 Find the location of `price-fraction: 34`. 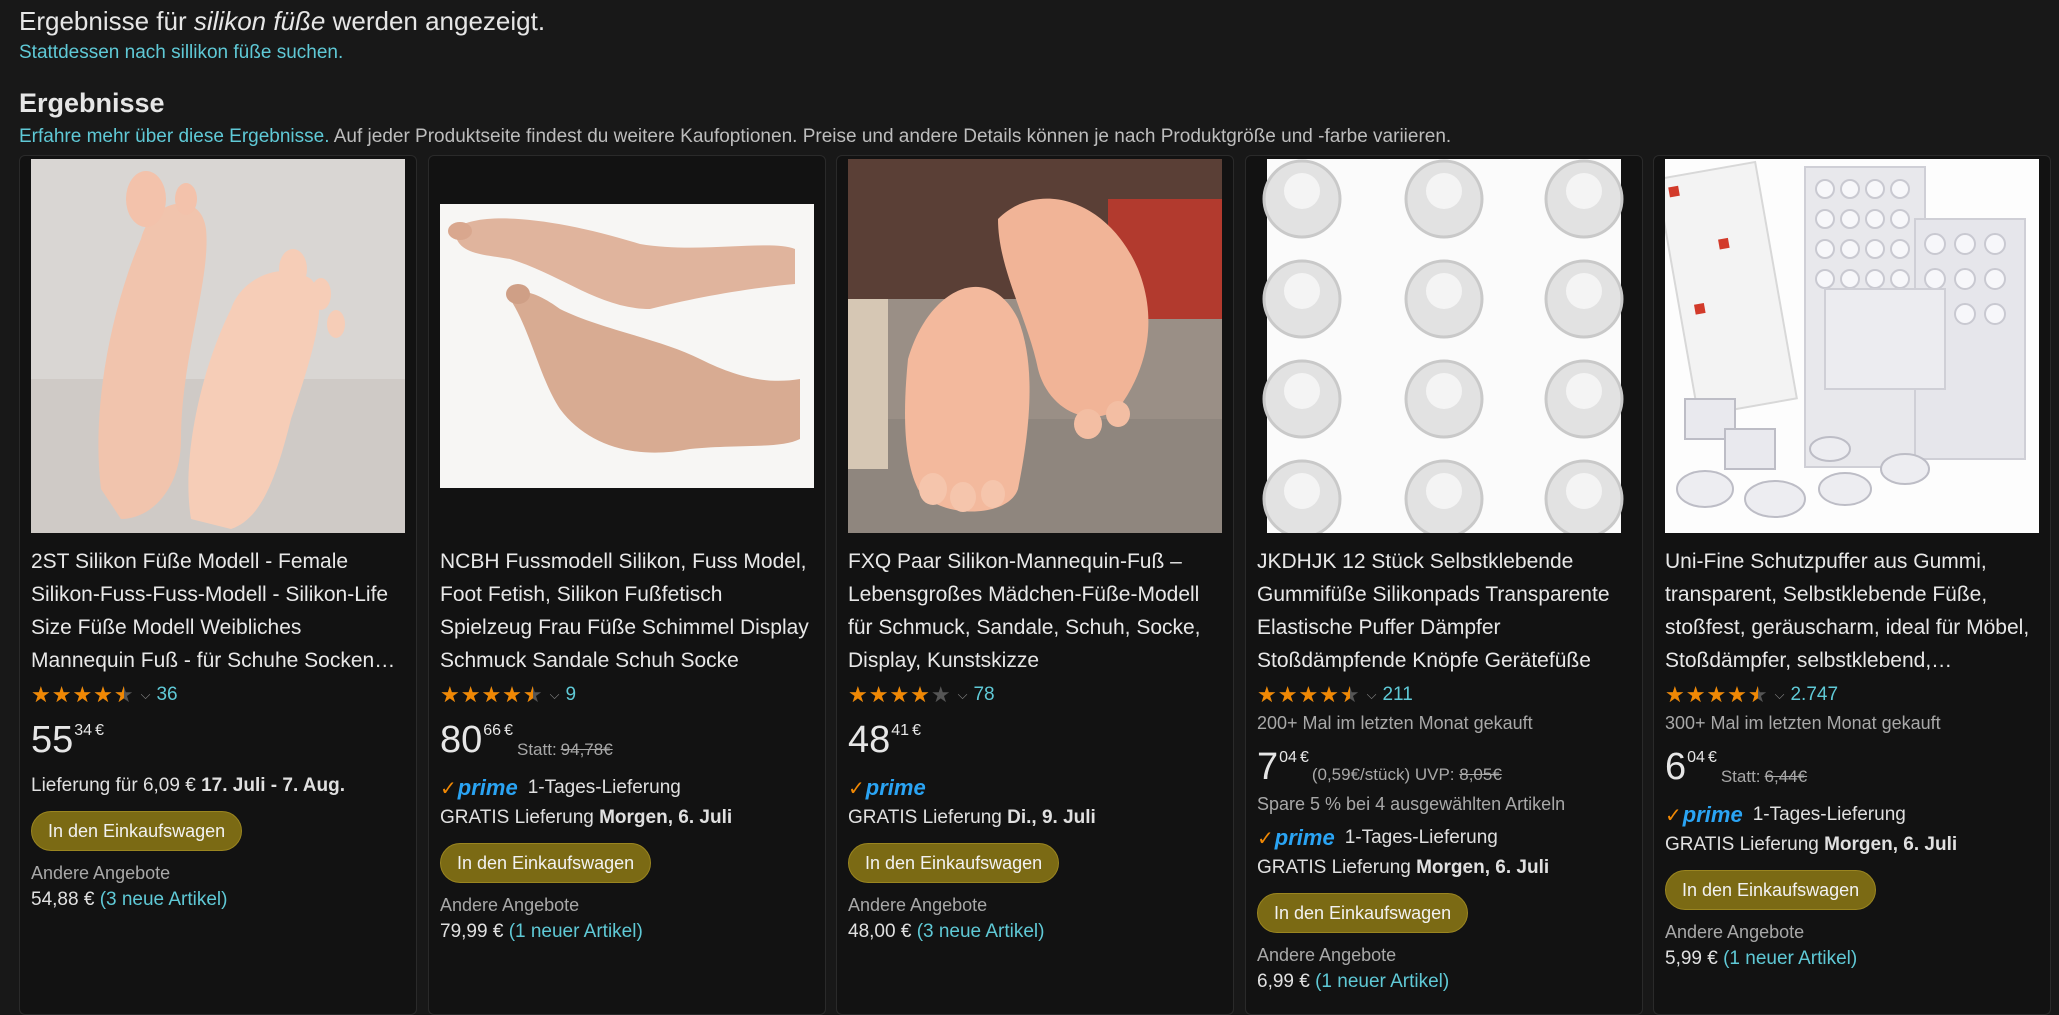

price-fraction: 34 is located at coordinates (83, 730).